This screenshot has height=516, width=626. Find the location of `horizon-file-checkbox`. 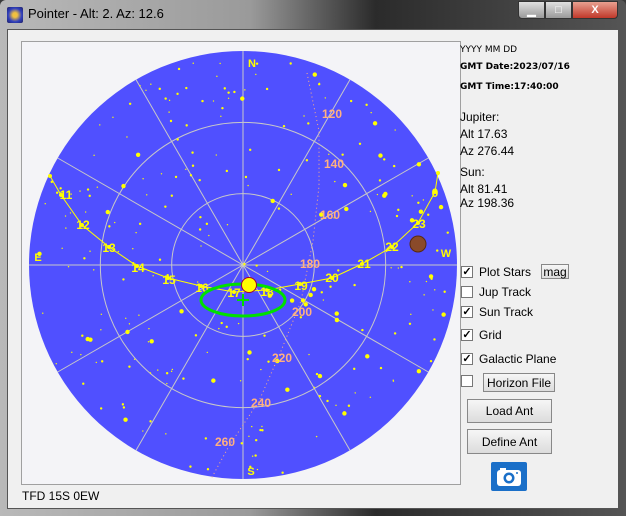

horizon-file-checkbox is located at coordinates (467, 381).